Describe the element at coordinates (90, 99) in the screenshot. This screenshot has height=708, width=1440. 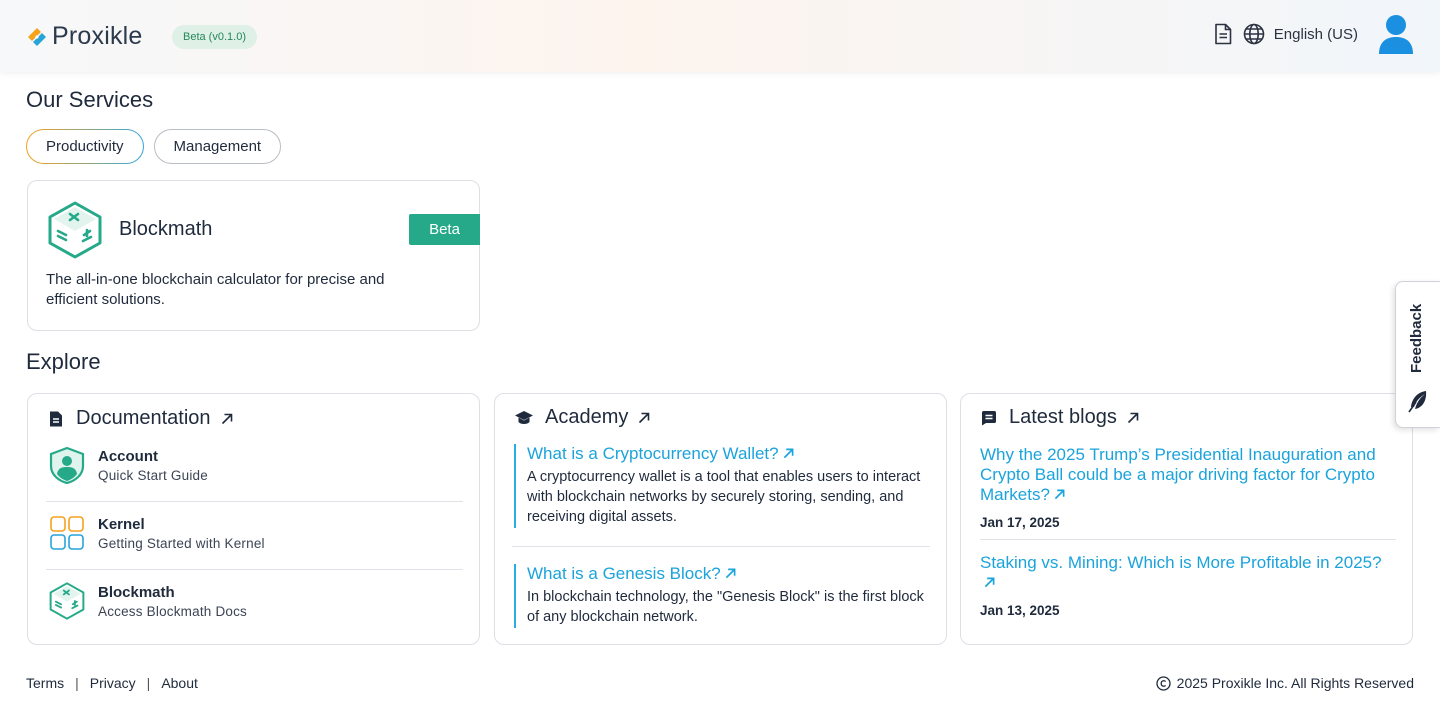
I see `services-title: Our Services` at that location.